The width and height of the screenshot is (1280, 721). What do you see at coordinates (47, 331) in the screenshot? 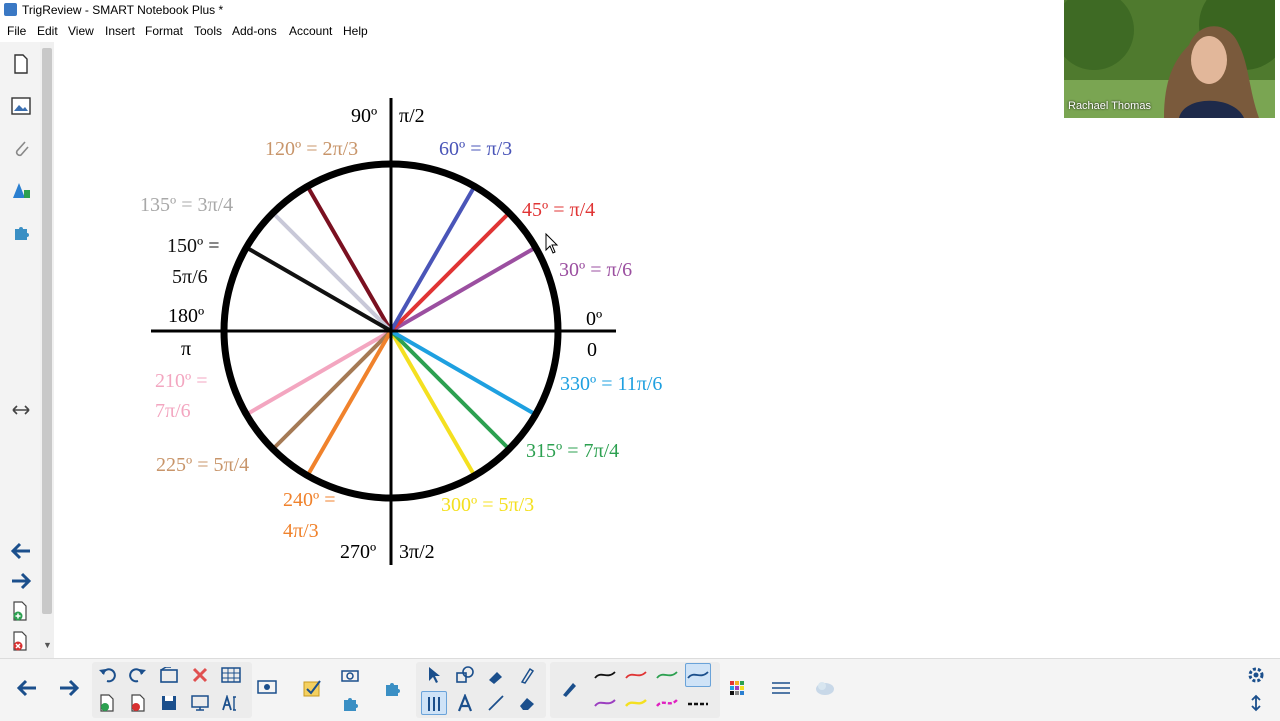
I see `scrollbar-thumb` at bounding box center [47, 331].